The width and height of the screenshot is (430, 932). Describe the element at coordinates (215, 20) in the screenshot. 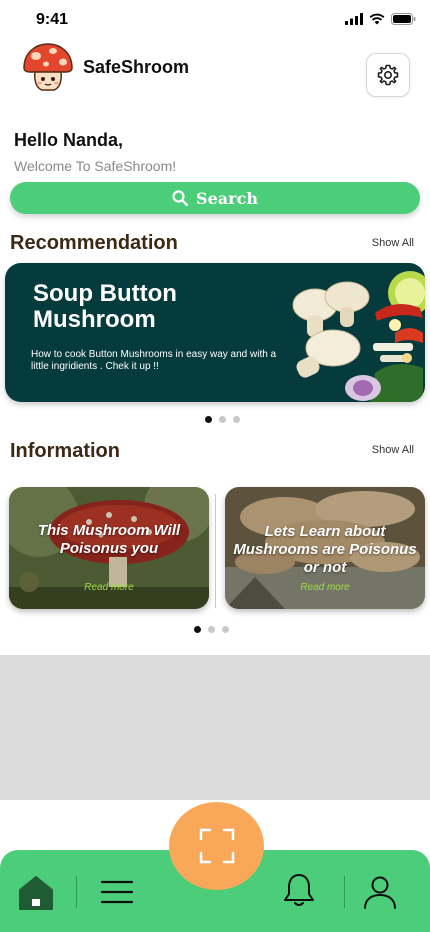

I see `status-bar: 9:41` at that location.